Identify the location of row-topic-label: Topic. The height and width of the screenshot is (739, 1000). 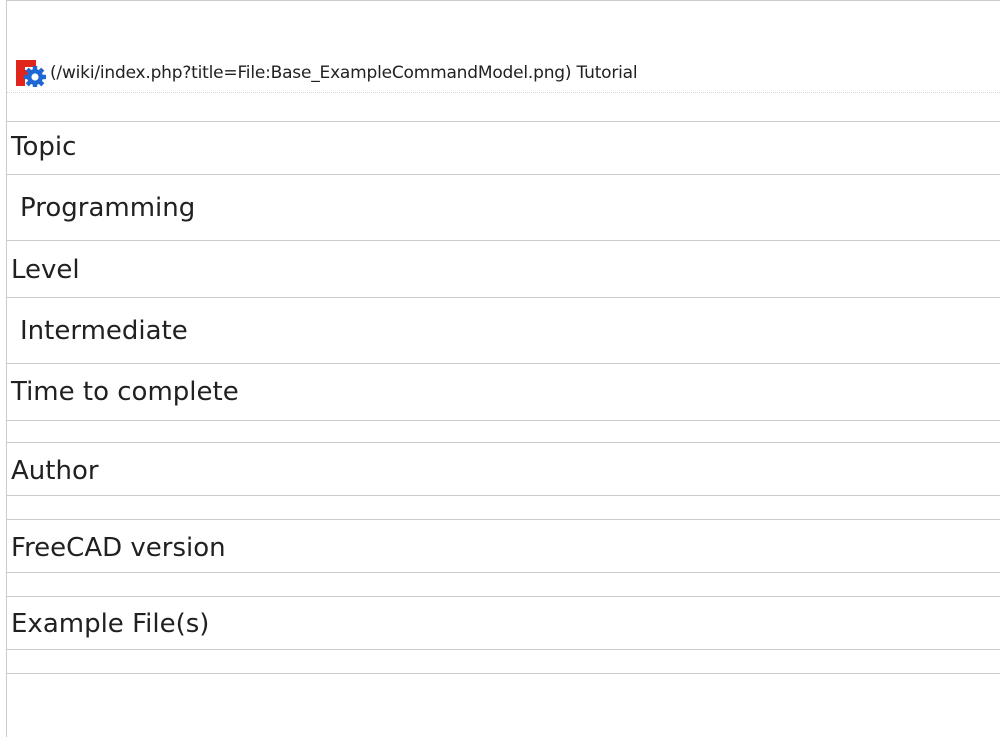
(503, 147).